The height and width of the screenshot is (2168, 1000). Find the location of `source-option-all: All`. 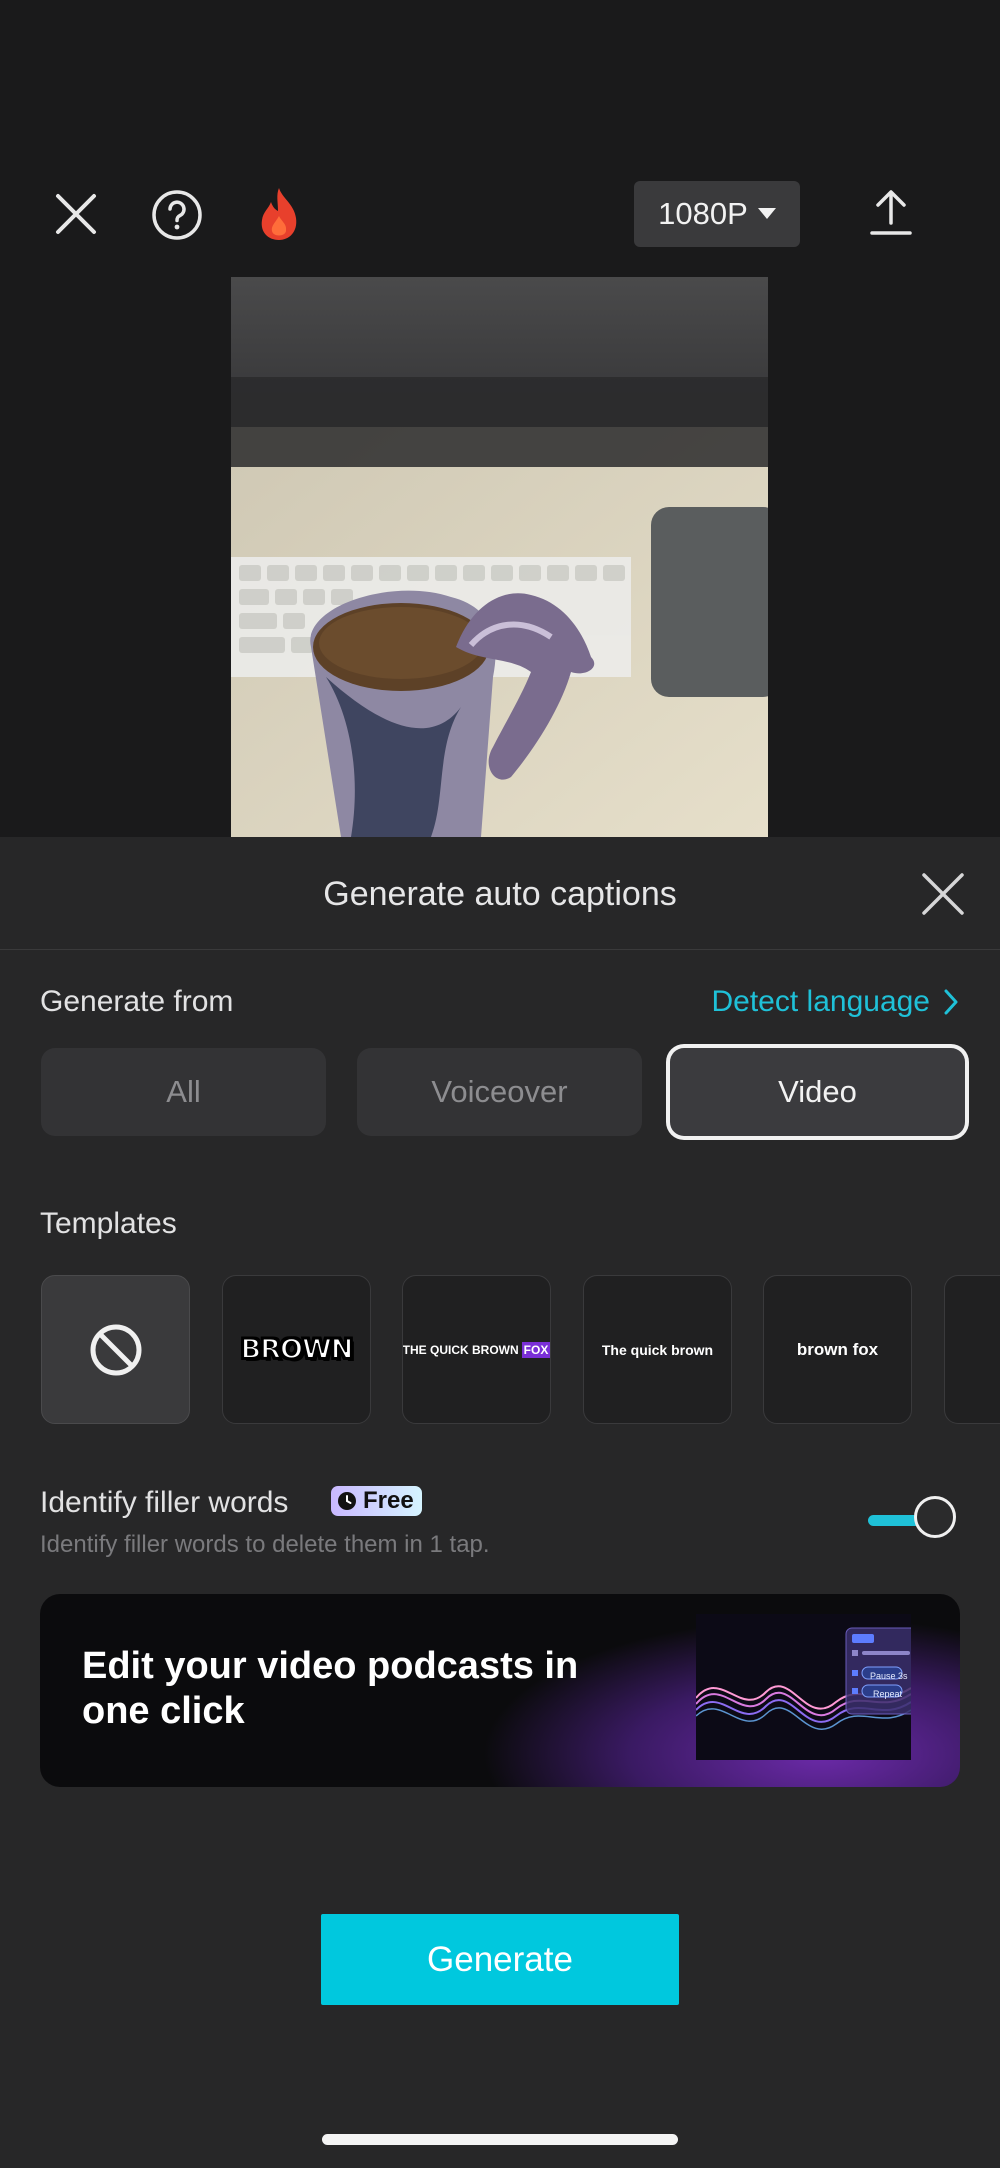

source-option-all: All is located at coordinates (183, 1092).